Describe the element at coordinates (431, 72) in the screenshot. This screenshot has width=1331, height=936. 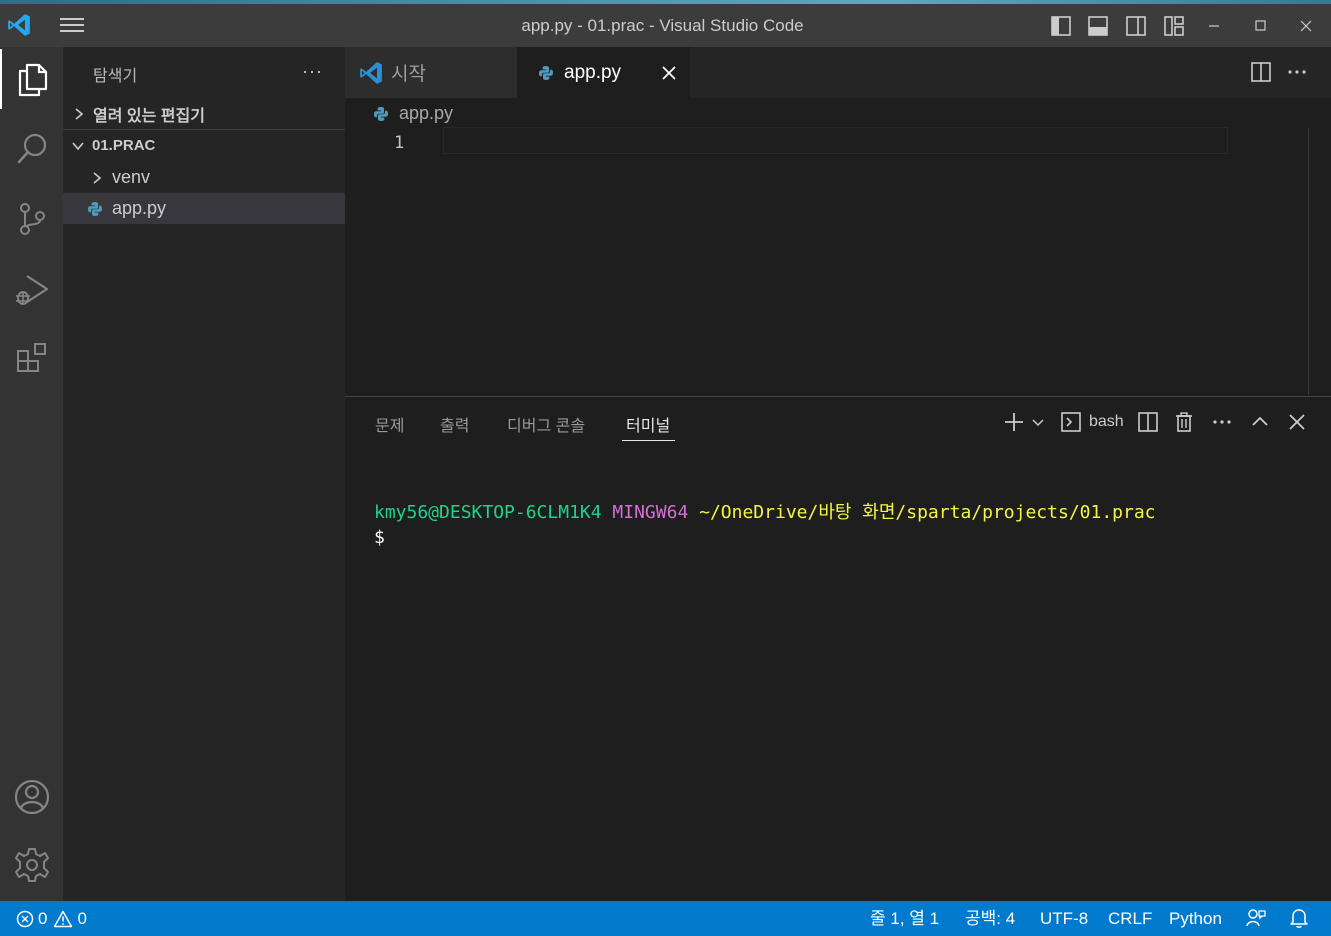
I see `tab-welcome: 시작` at that location.